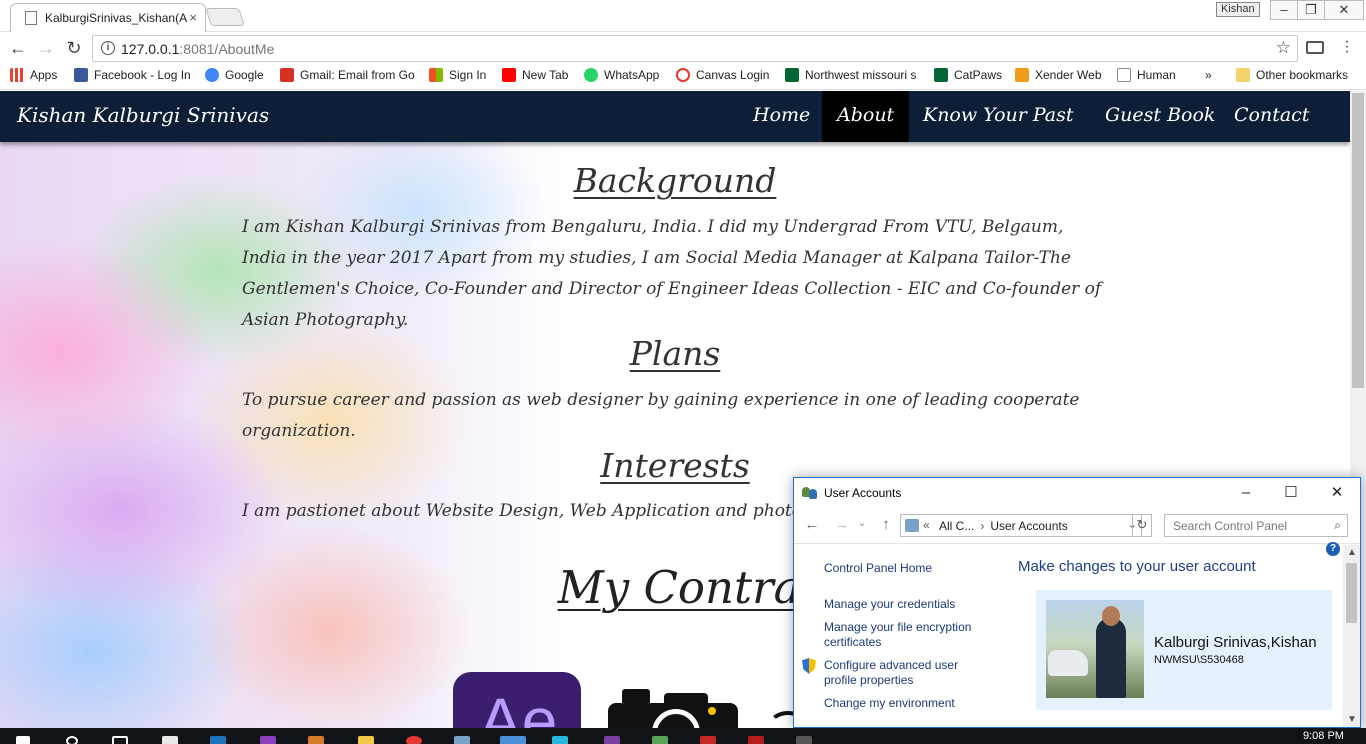  I want to click on nav-home: Home, so click(781, 116).